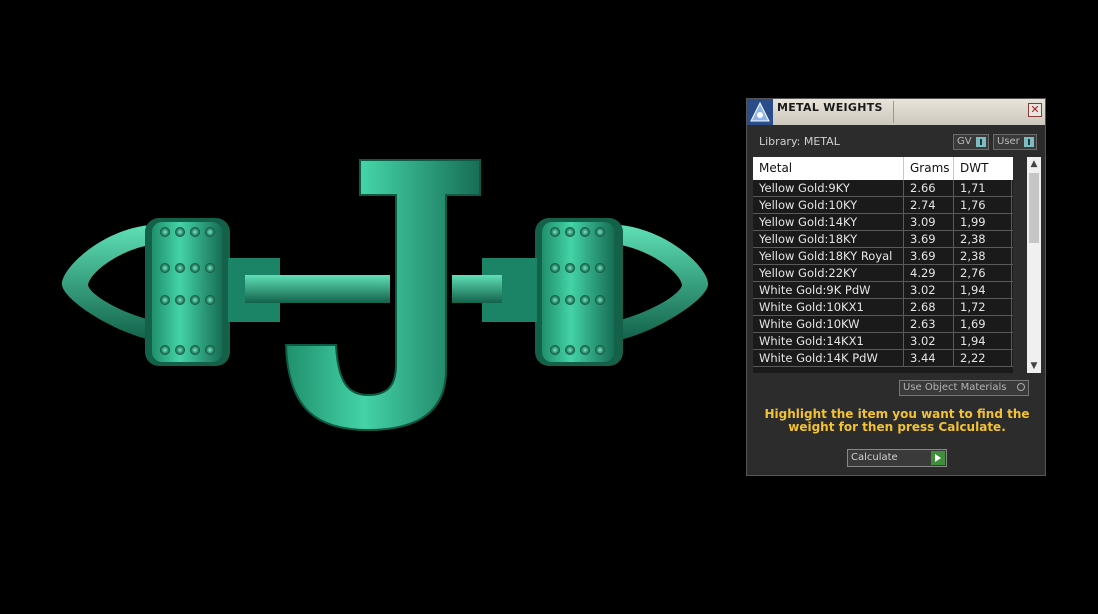 This screenshot has width=1098, height=614. I want to click on cell-metal: Yellow Gold:14KY, so click(808, 222).